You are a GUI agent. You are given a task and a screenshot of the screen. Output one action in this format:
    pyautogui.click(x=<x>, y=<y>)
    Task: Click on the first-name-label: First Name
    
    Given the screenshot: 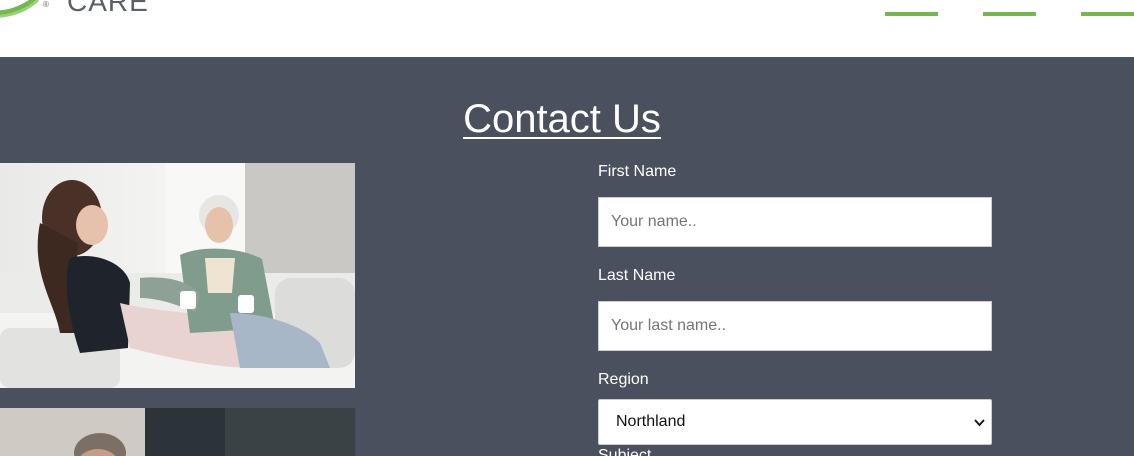 What is the action you would take?
    pyautogui.click(x=637, y=171)
    